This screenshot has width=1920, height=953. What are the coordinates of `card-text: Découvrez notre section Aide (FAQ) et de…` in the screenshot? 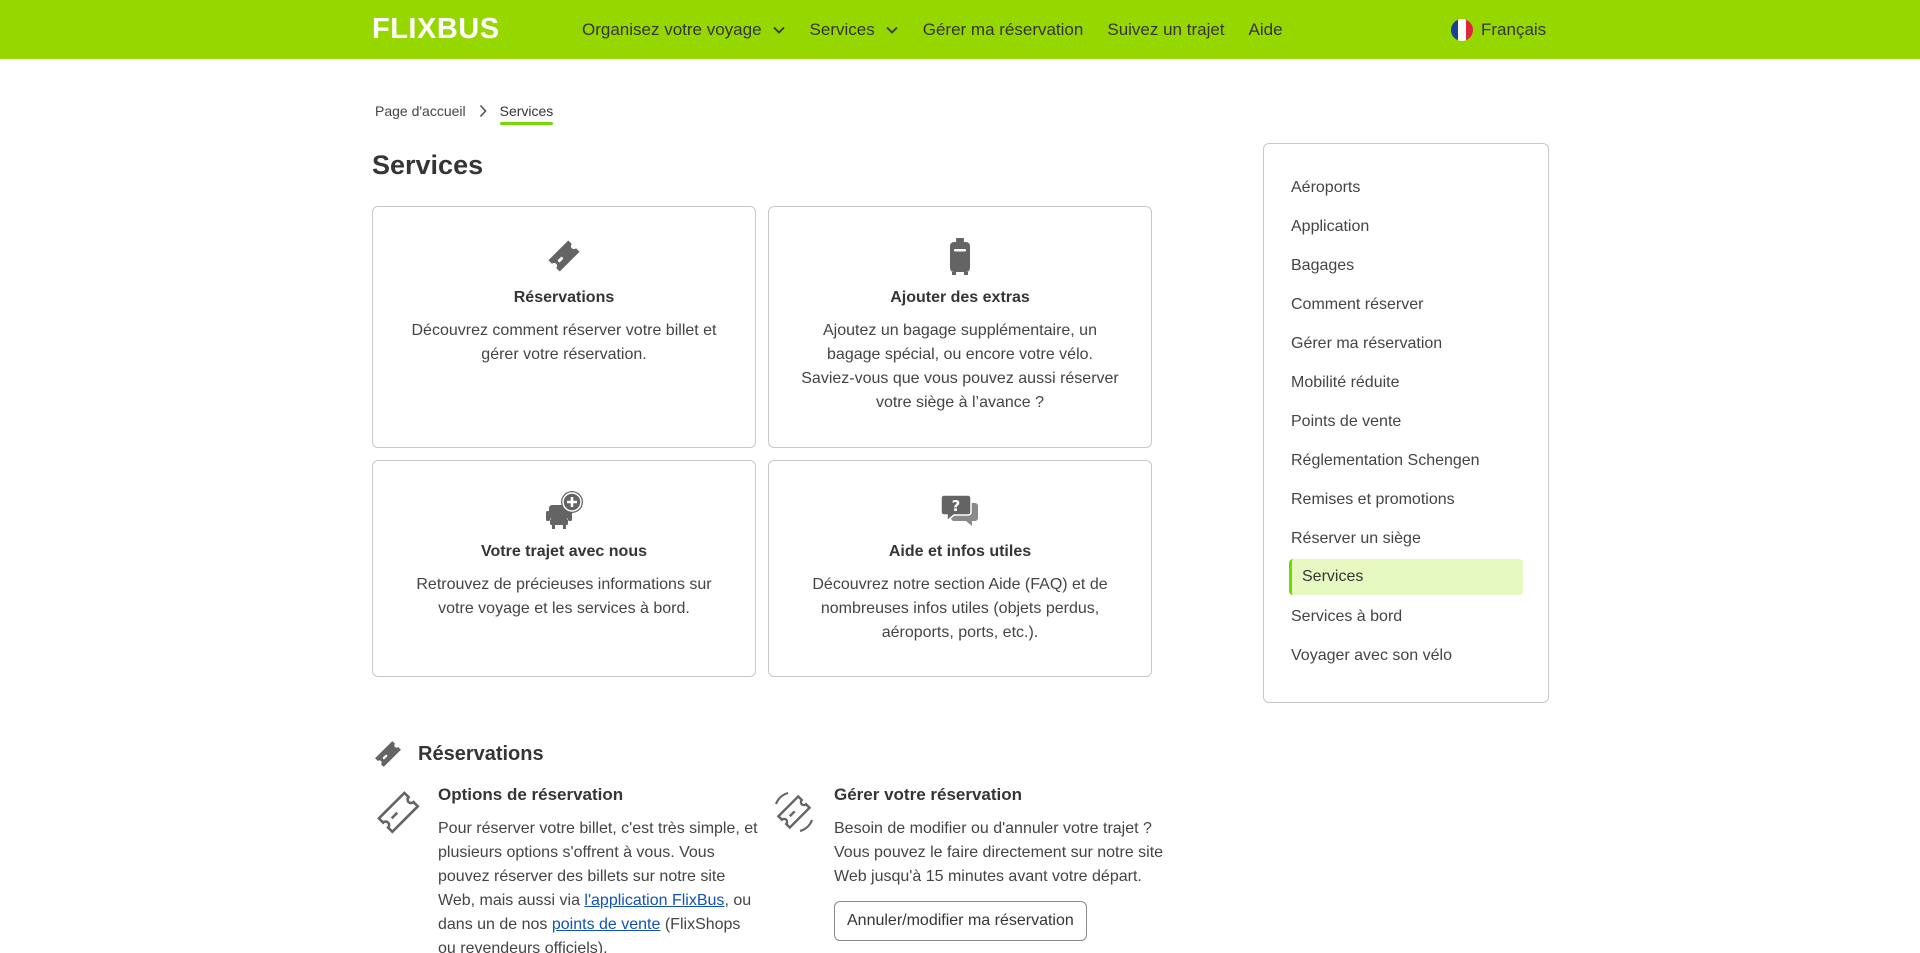 It's located at (960, 608).